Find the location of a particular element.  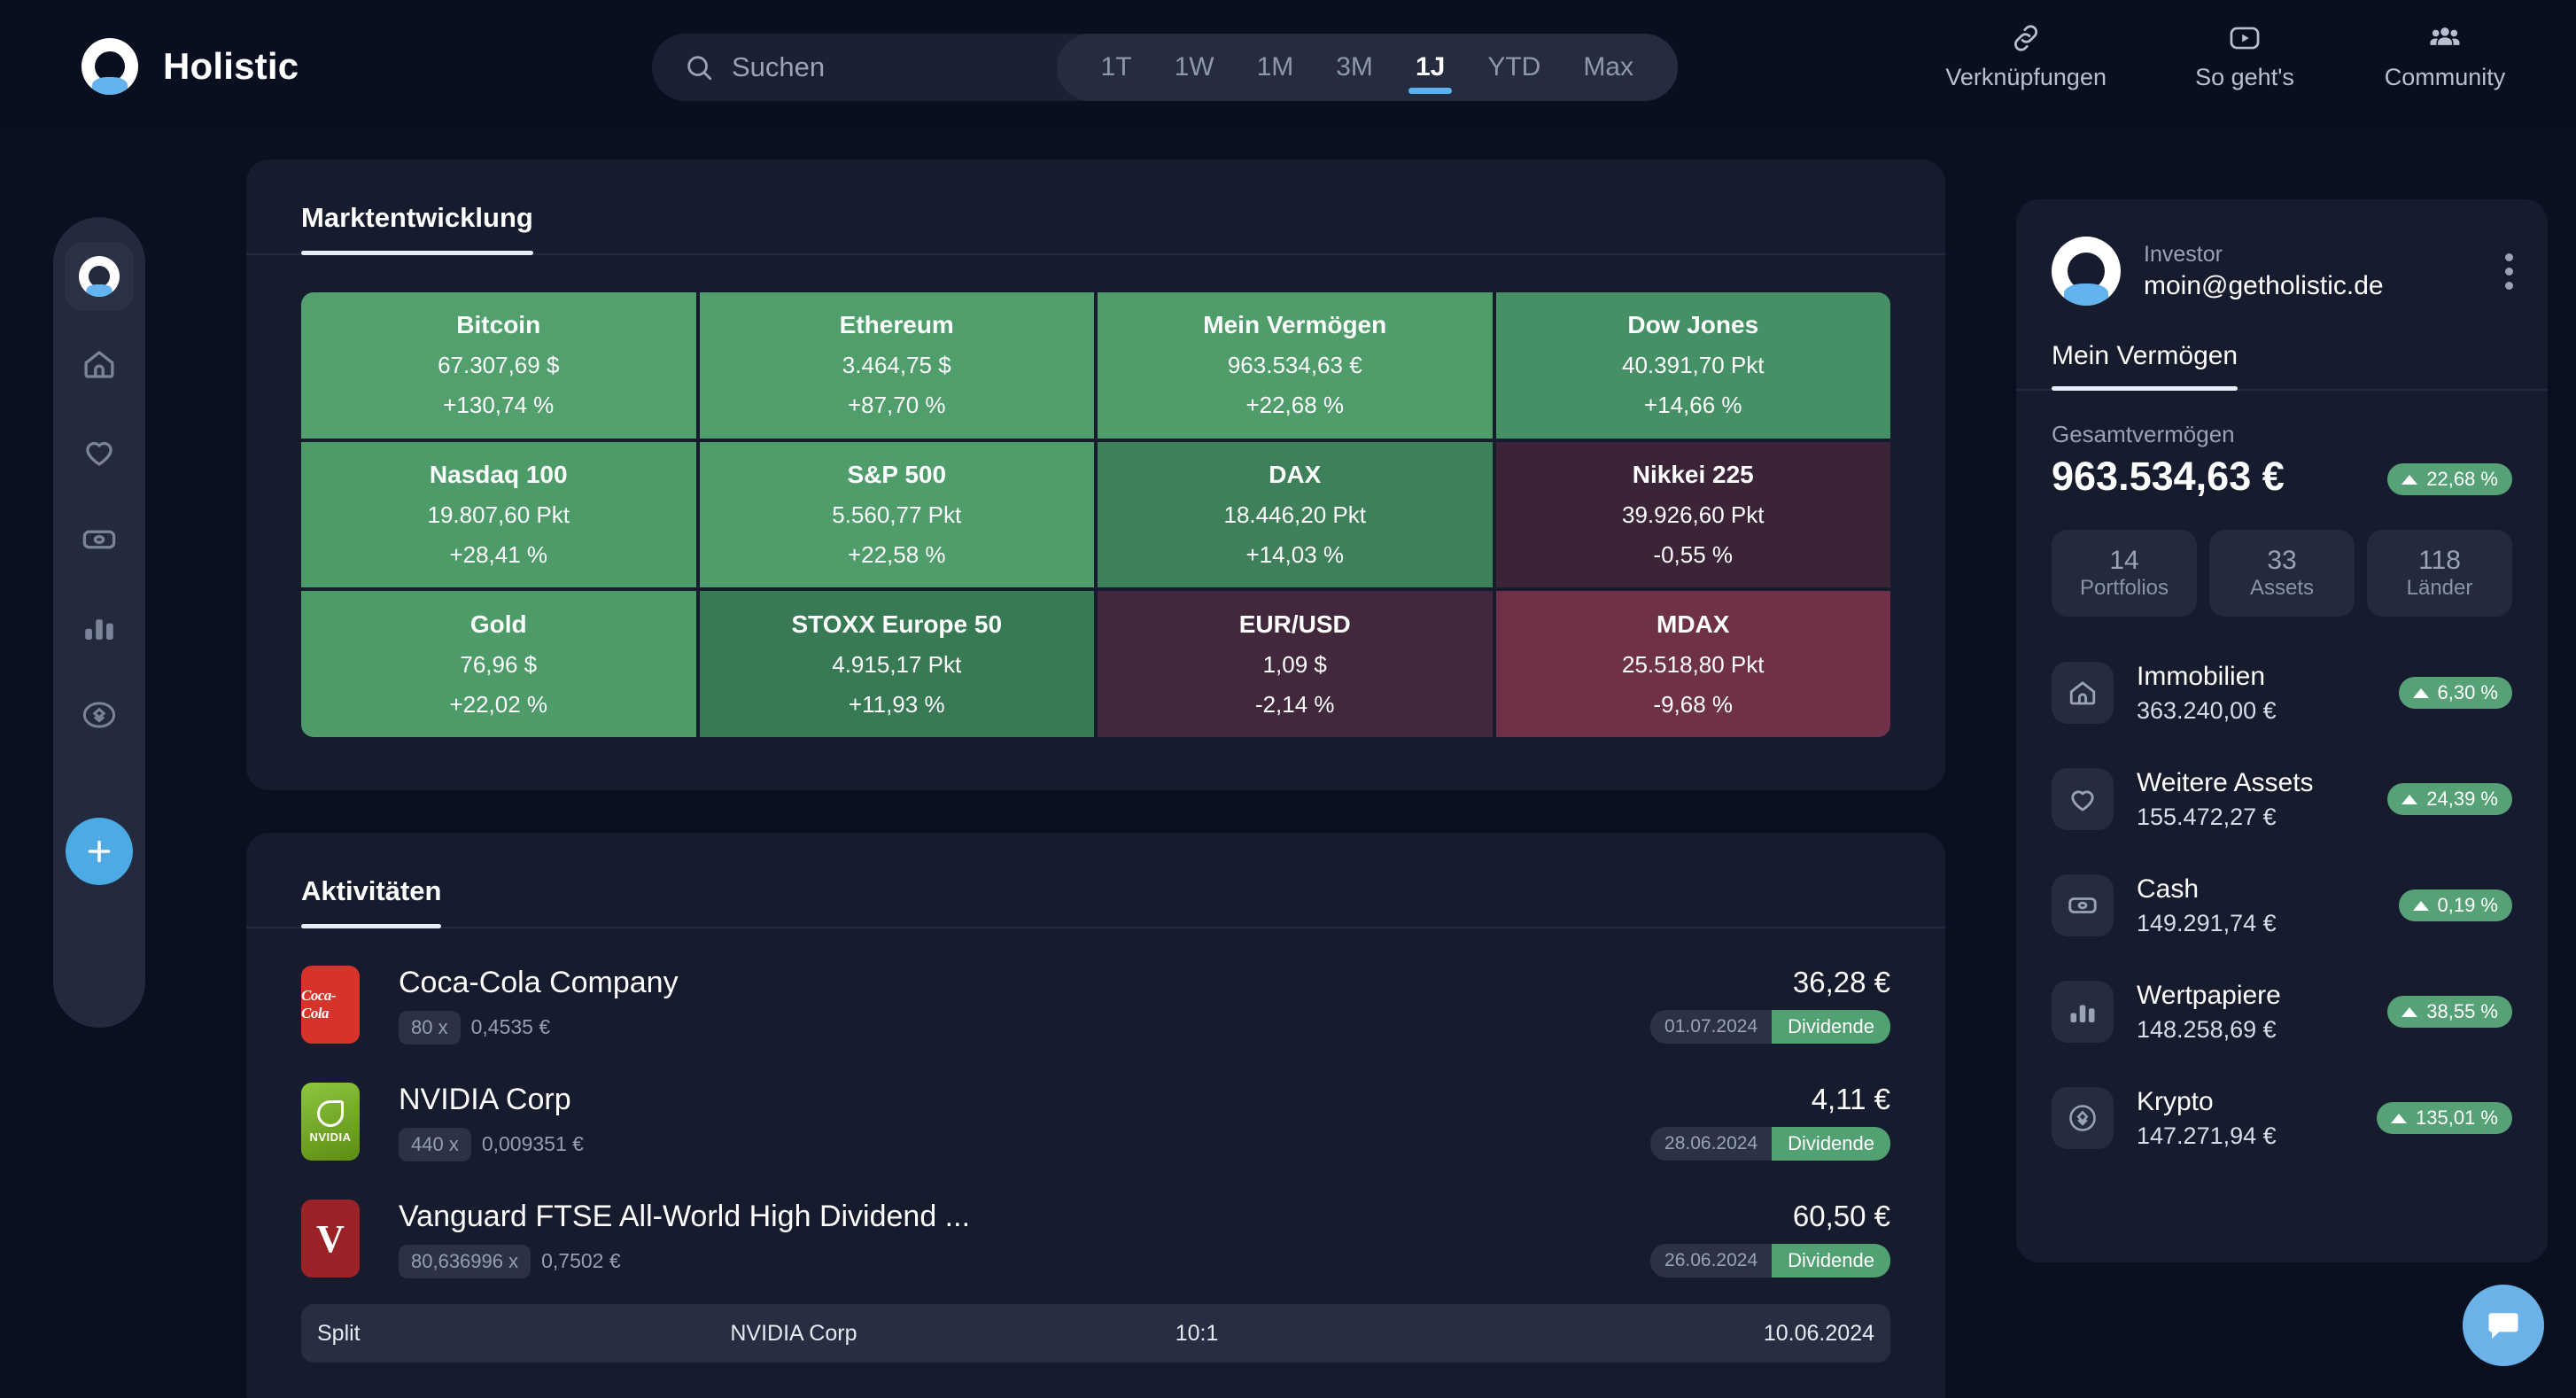

search-bar: 1T 1W 1M 3M 1J YTD Max is located at coordinates (1165, 67).